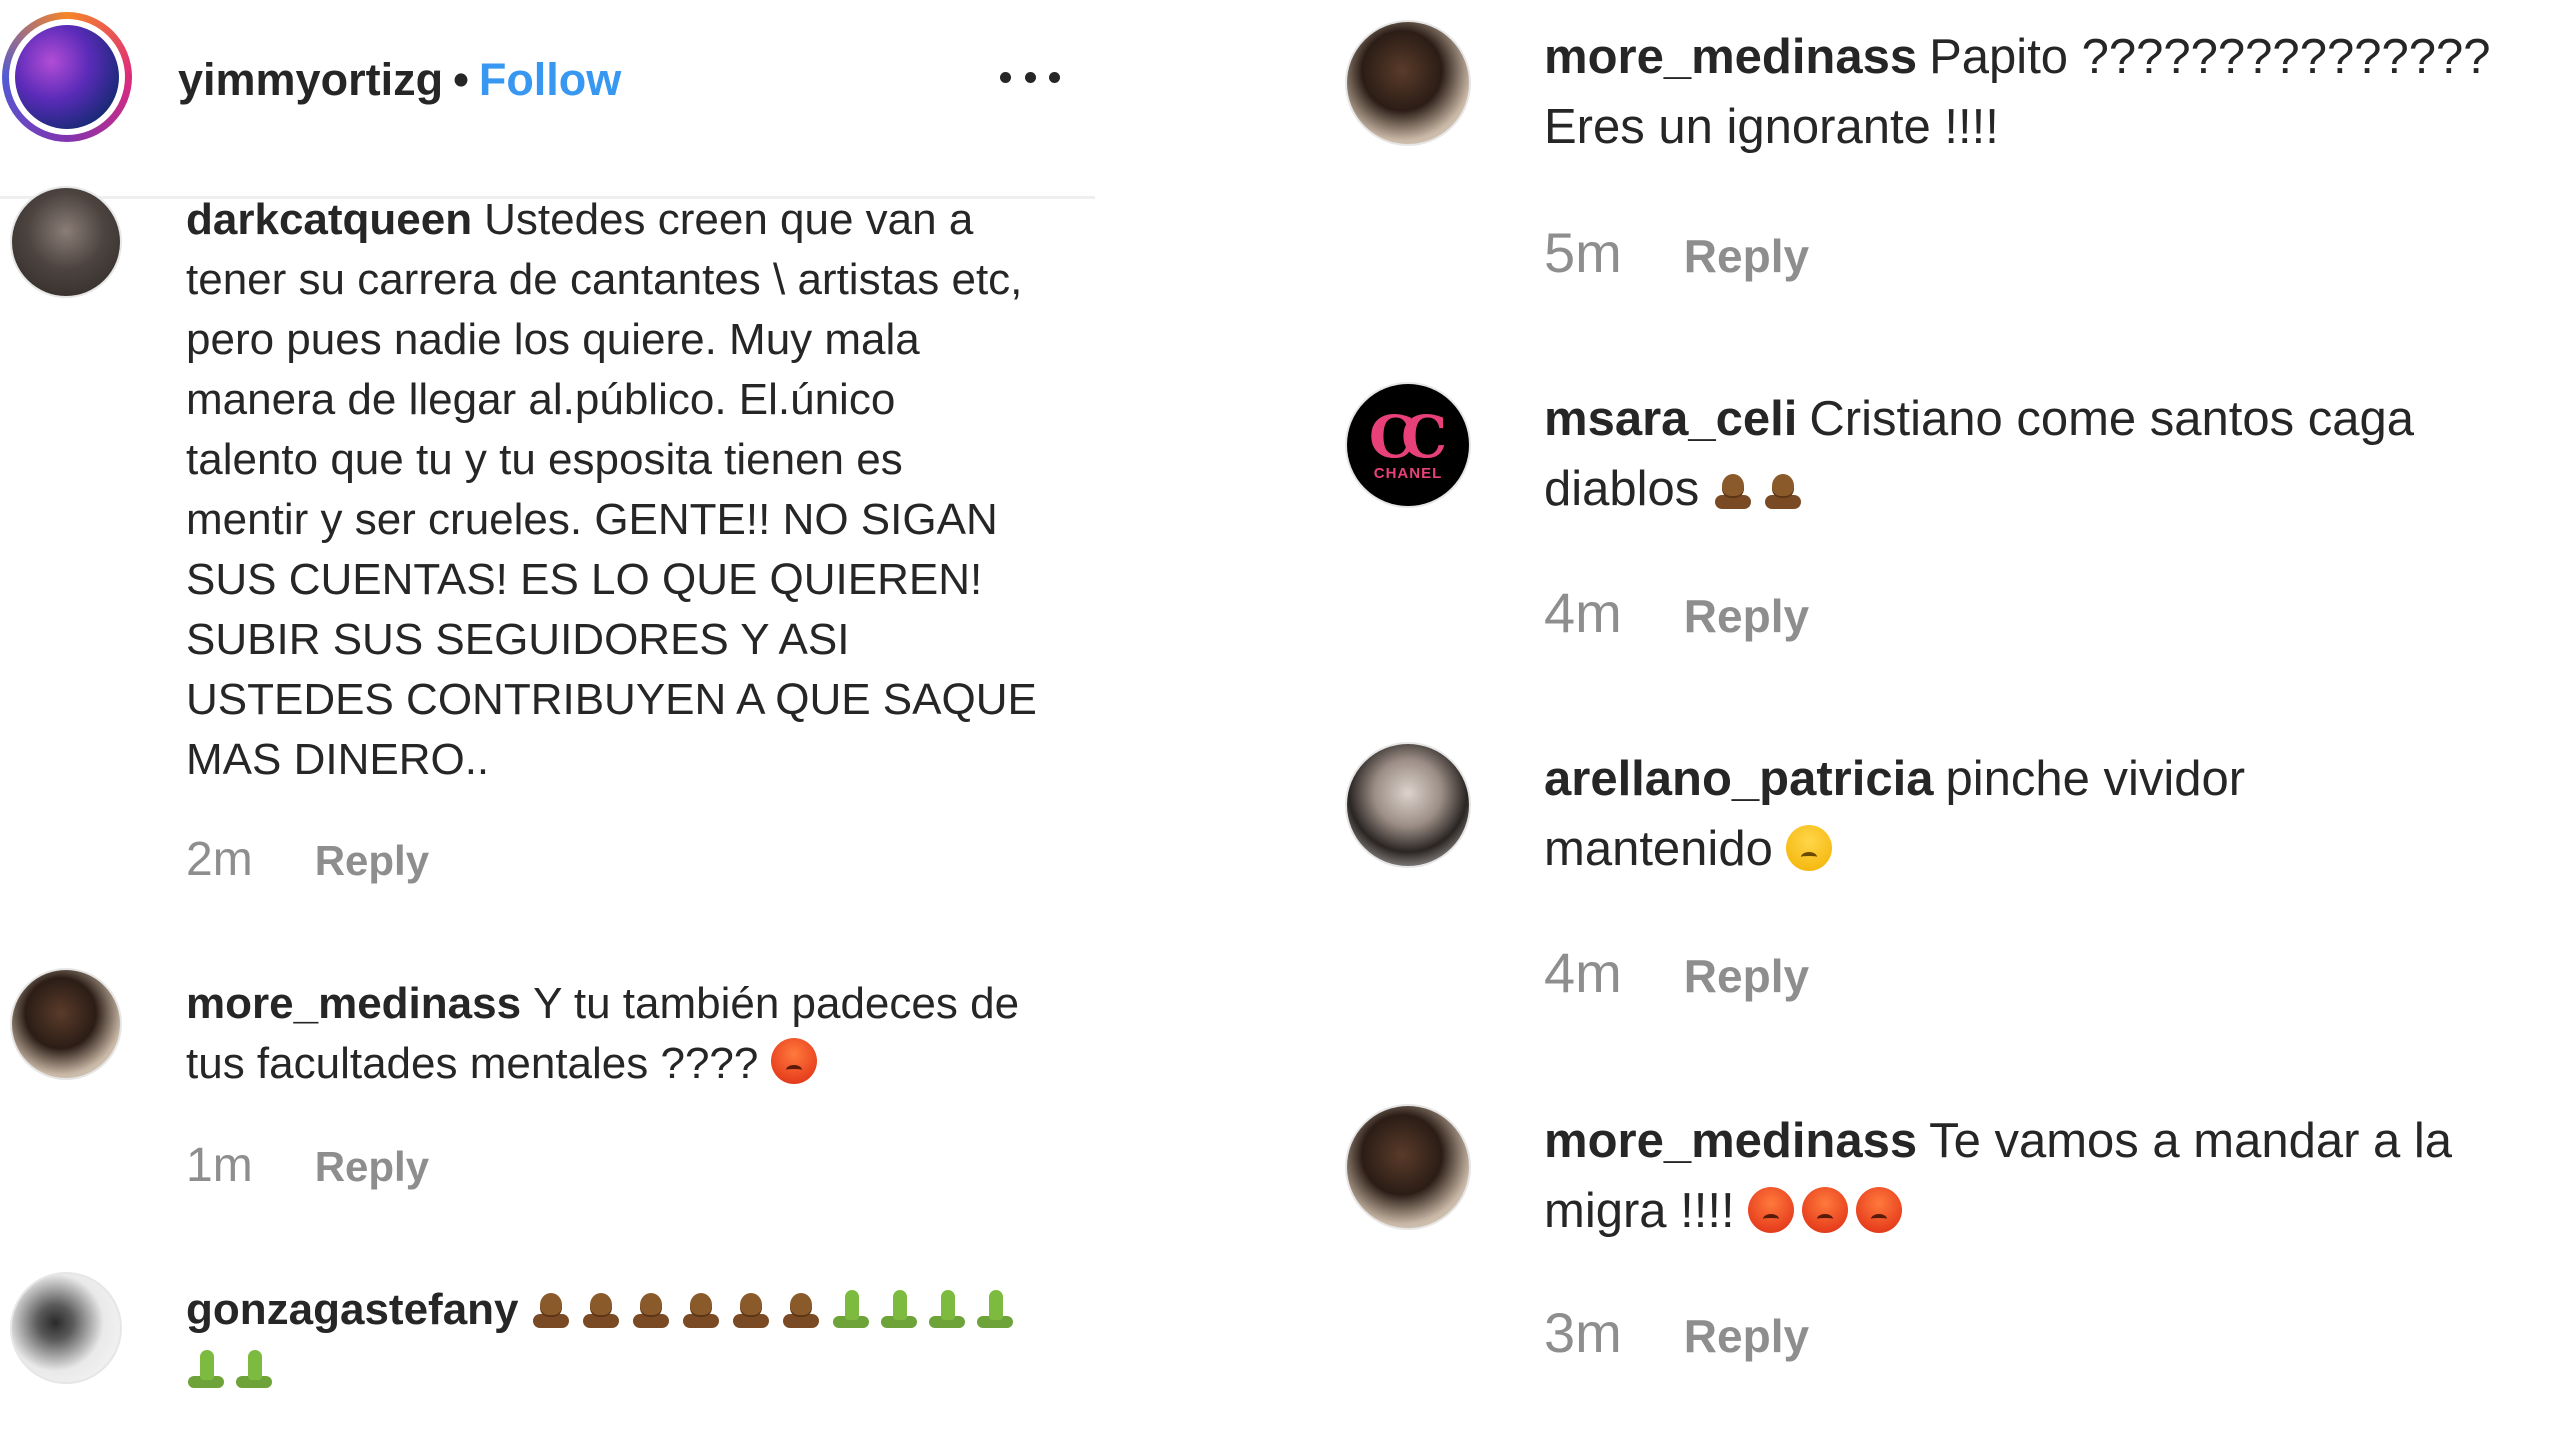 This screenshot has height=1440, width=2560. I want to click on chanel-logo-icon: CC, so click(1407, 436).